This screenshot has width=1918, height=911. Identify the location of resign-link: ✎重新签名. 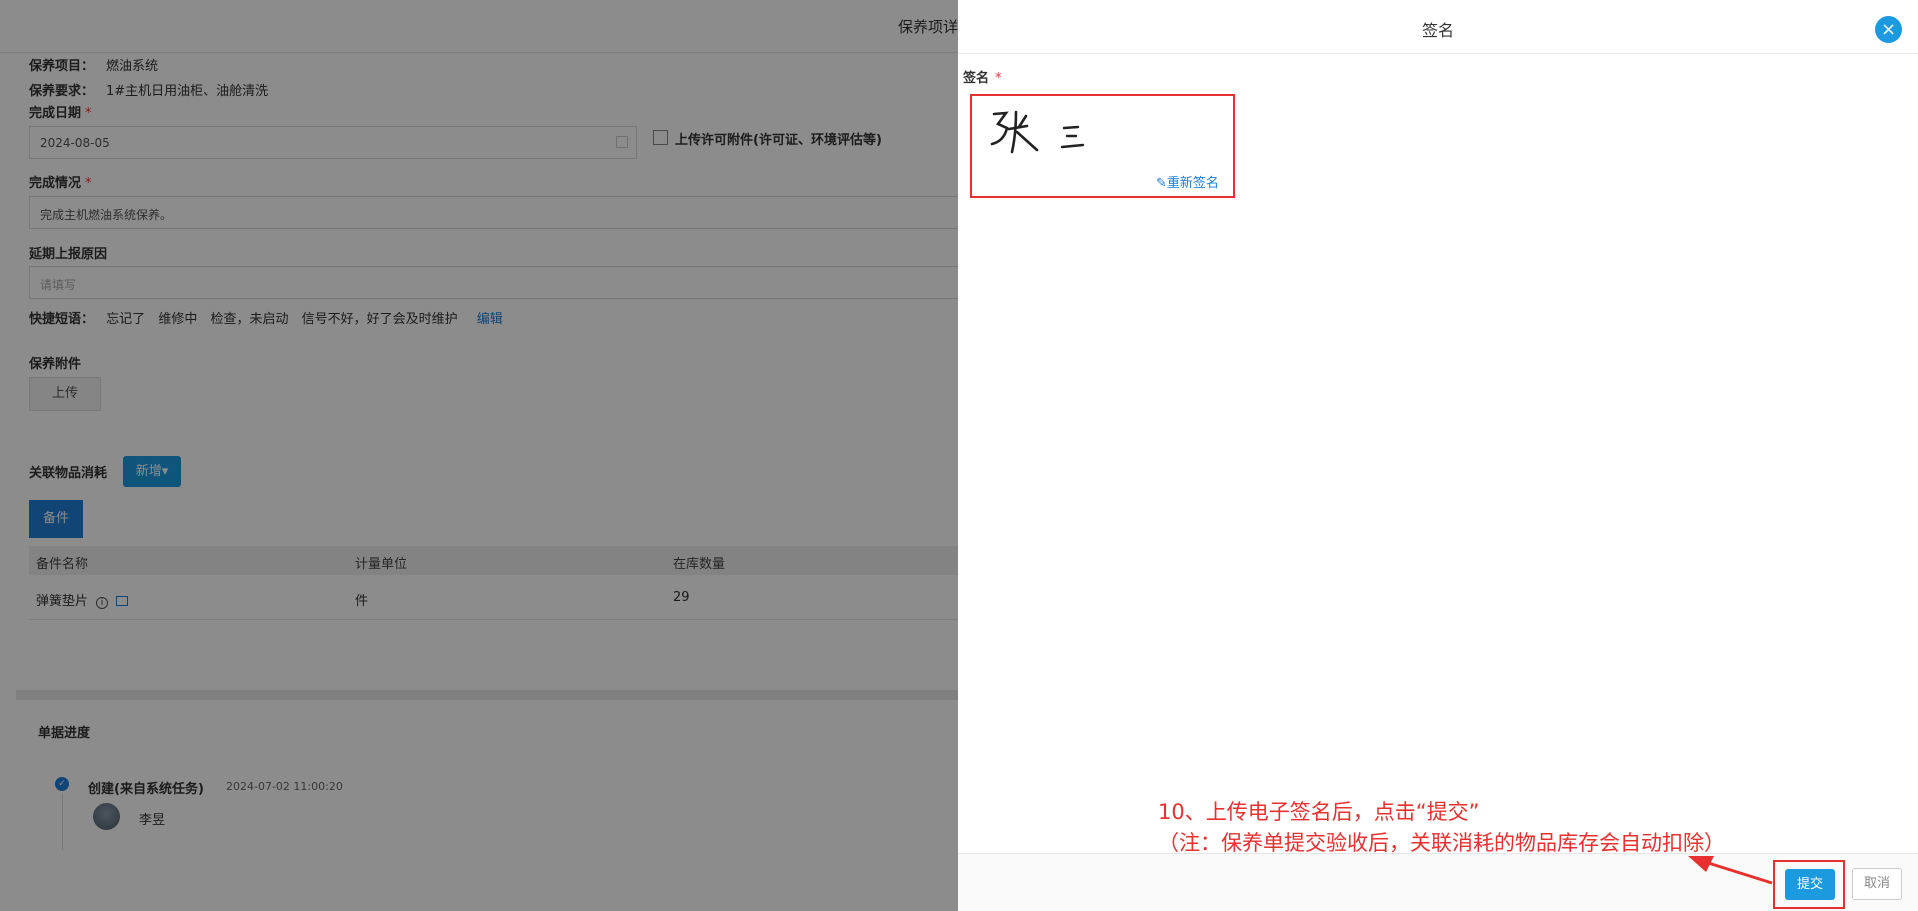
(1187, 181).